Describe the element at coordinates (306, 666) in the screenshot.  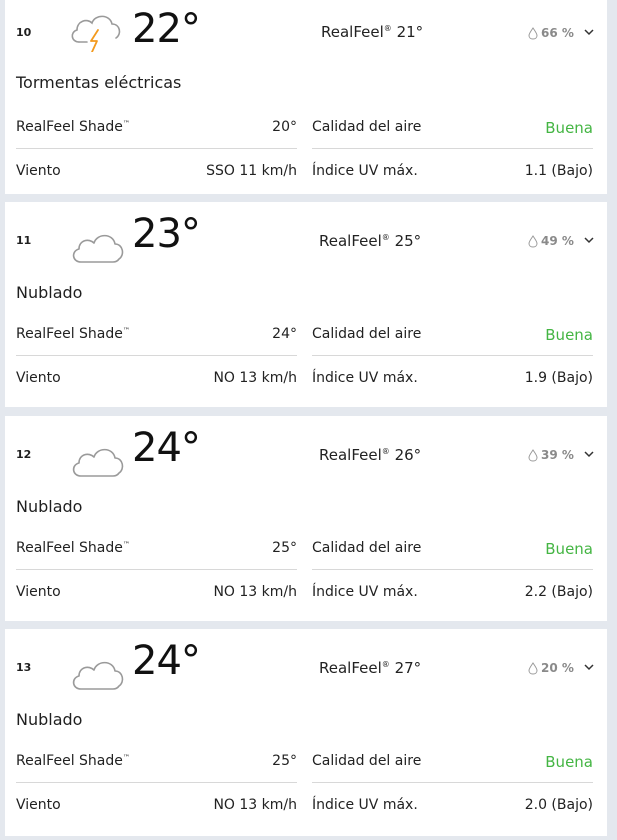
I see `hourly-card-header: 13 24° RealFeel® 27° 20 %` at that location.